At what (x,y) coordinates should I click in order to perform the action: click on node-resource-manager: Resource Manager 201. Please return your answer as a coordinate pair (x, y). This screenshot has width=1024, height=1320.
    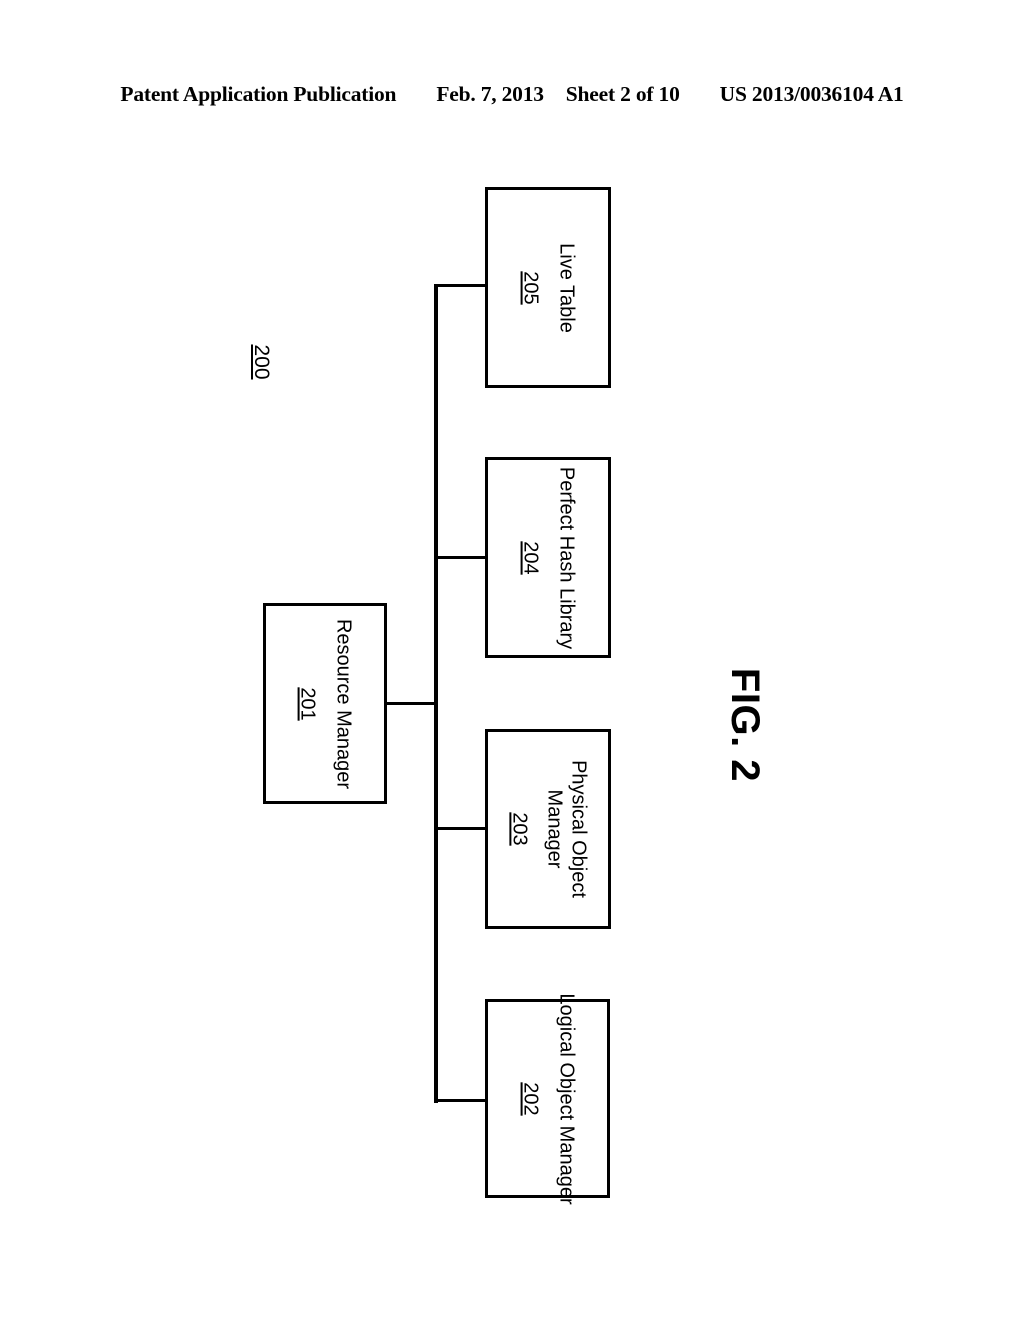
    Looking at the image, I should click on (325, 703).